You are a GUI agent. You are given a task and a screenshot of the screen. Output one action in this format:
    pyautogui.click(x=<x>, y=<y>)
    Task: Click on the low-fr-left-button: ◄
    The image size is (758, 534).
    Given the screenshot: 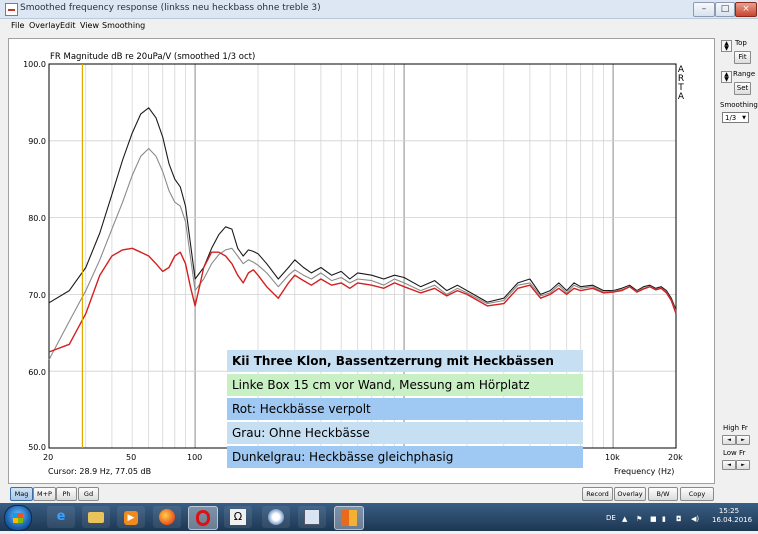 What is the action you would take?
    pyautogui.click(x=729, y=465)
    